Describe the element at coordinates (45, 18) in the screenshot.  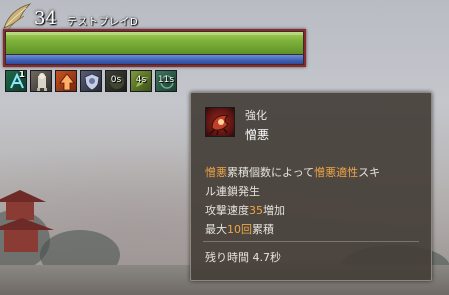
I see `player-level: 34` at that location.